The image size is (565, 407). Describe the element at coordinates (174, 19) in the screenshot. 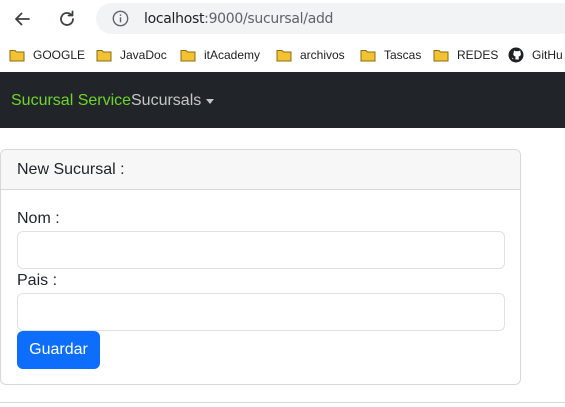

I see `url-host: localhost` at that location.